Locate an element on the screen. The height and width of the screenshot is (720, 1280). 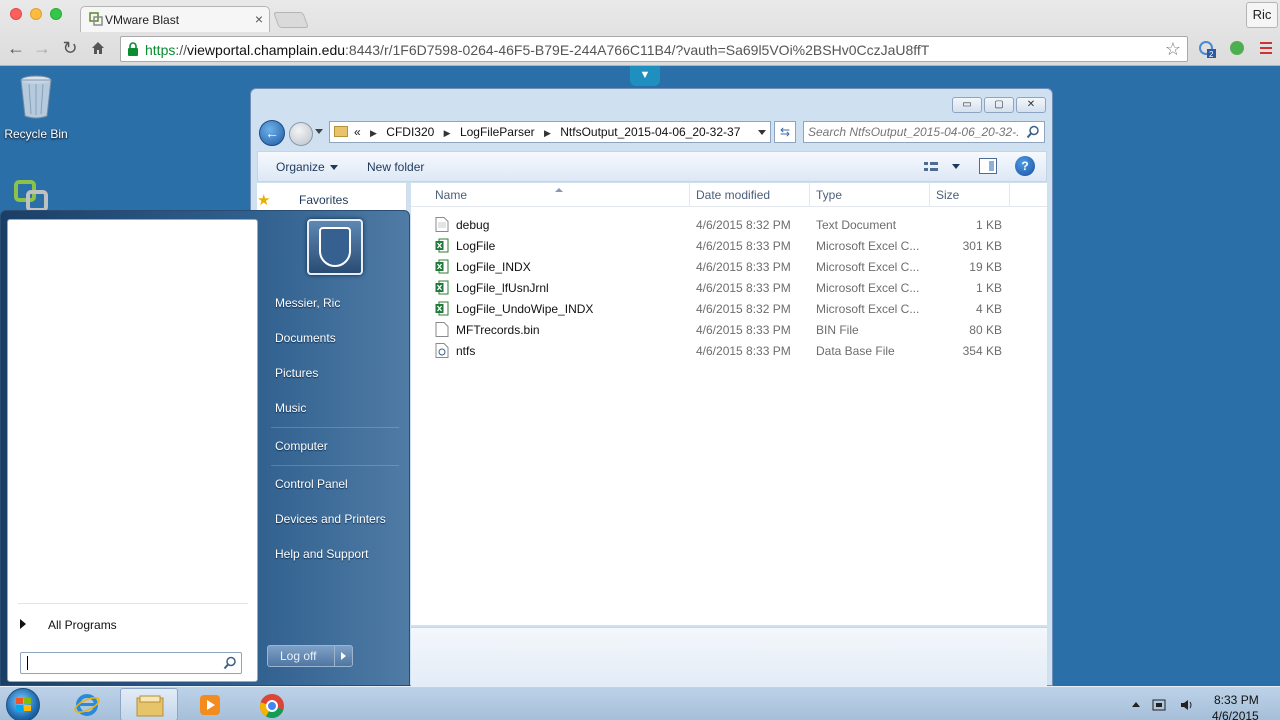
file-name: LogFile_UndoWipe_INDX is located at coordinates (525, 309).